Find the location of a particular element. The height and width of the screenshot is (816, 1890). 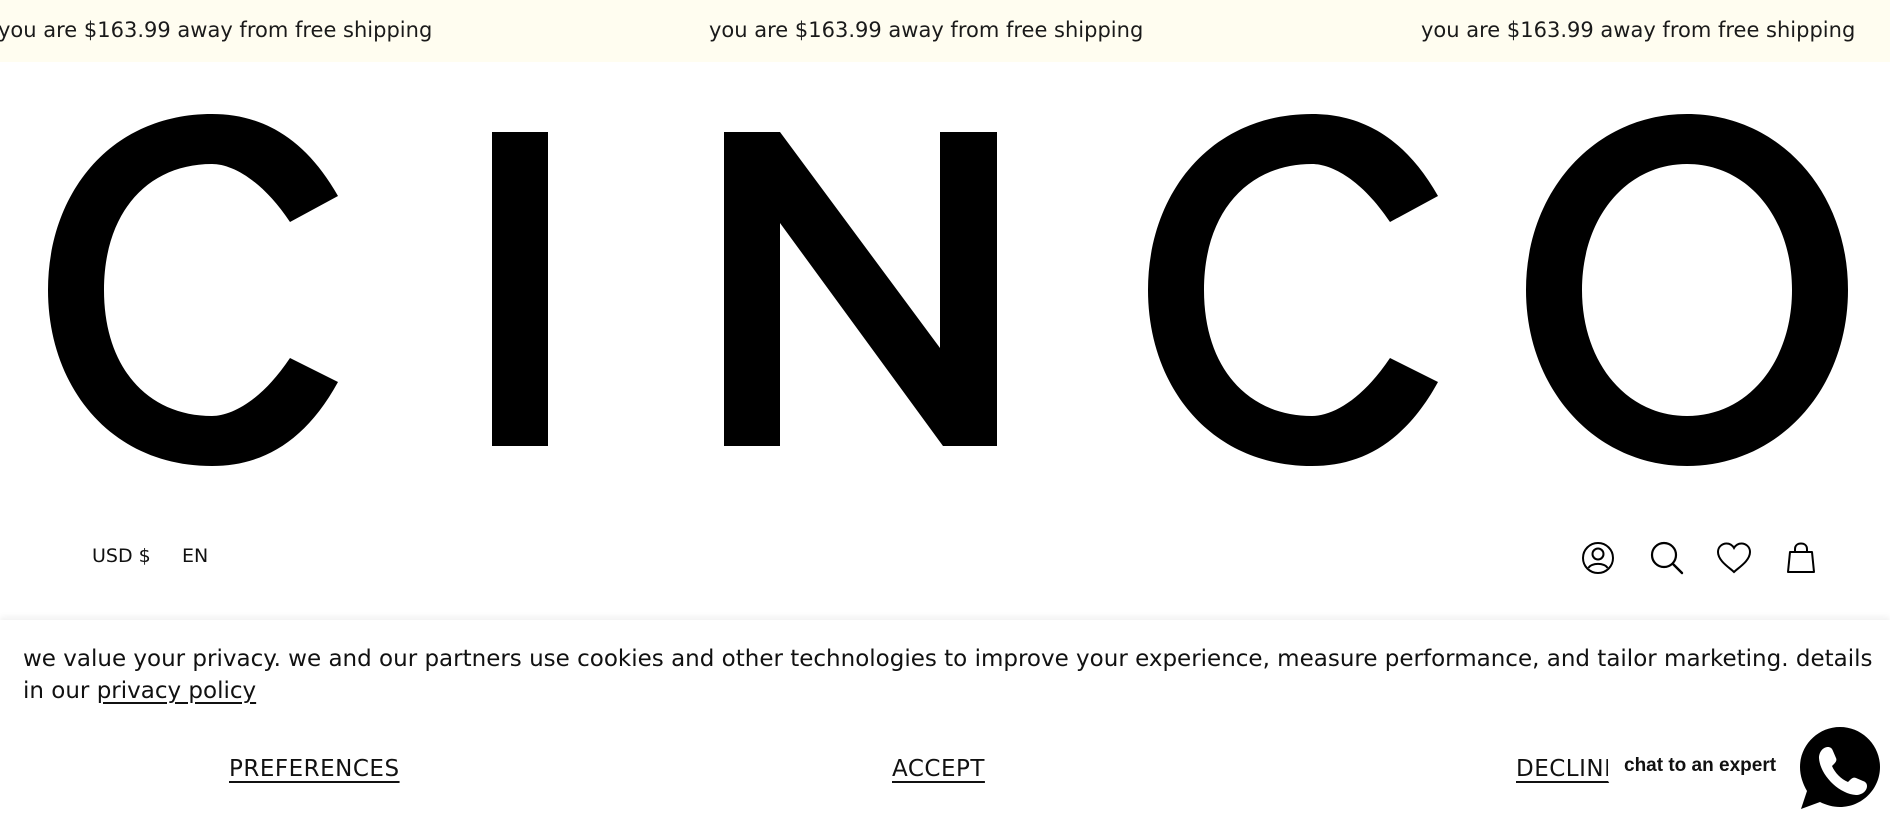

accept-button: ACCEPT is located at coordinates (938, 769).